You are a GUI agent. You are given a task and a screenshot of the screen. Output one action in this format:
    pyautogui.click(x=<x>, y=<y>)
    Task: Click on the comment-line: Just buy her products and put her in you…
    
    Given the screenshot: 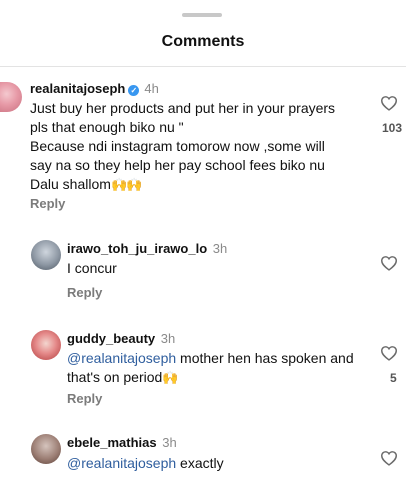 What is the action you would take?
    pyautogui.click(x=183, y=117)
    